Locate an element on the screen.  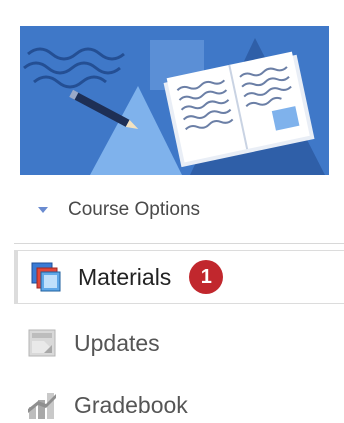
nav-item-gradebook: Gradebook is located at coordinates (179, 400).